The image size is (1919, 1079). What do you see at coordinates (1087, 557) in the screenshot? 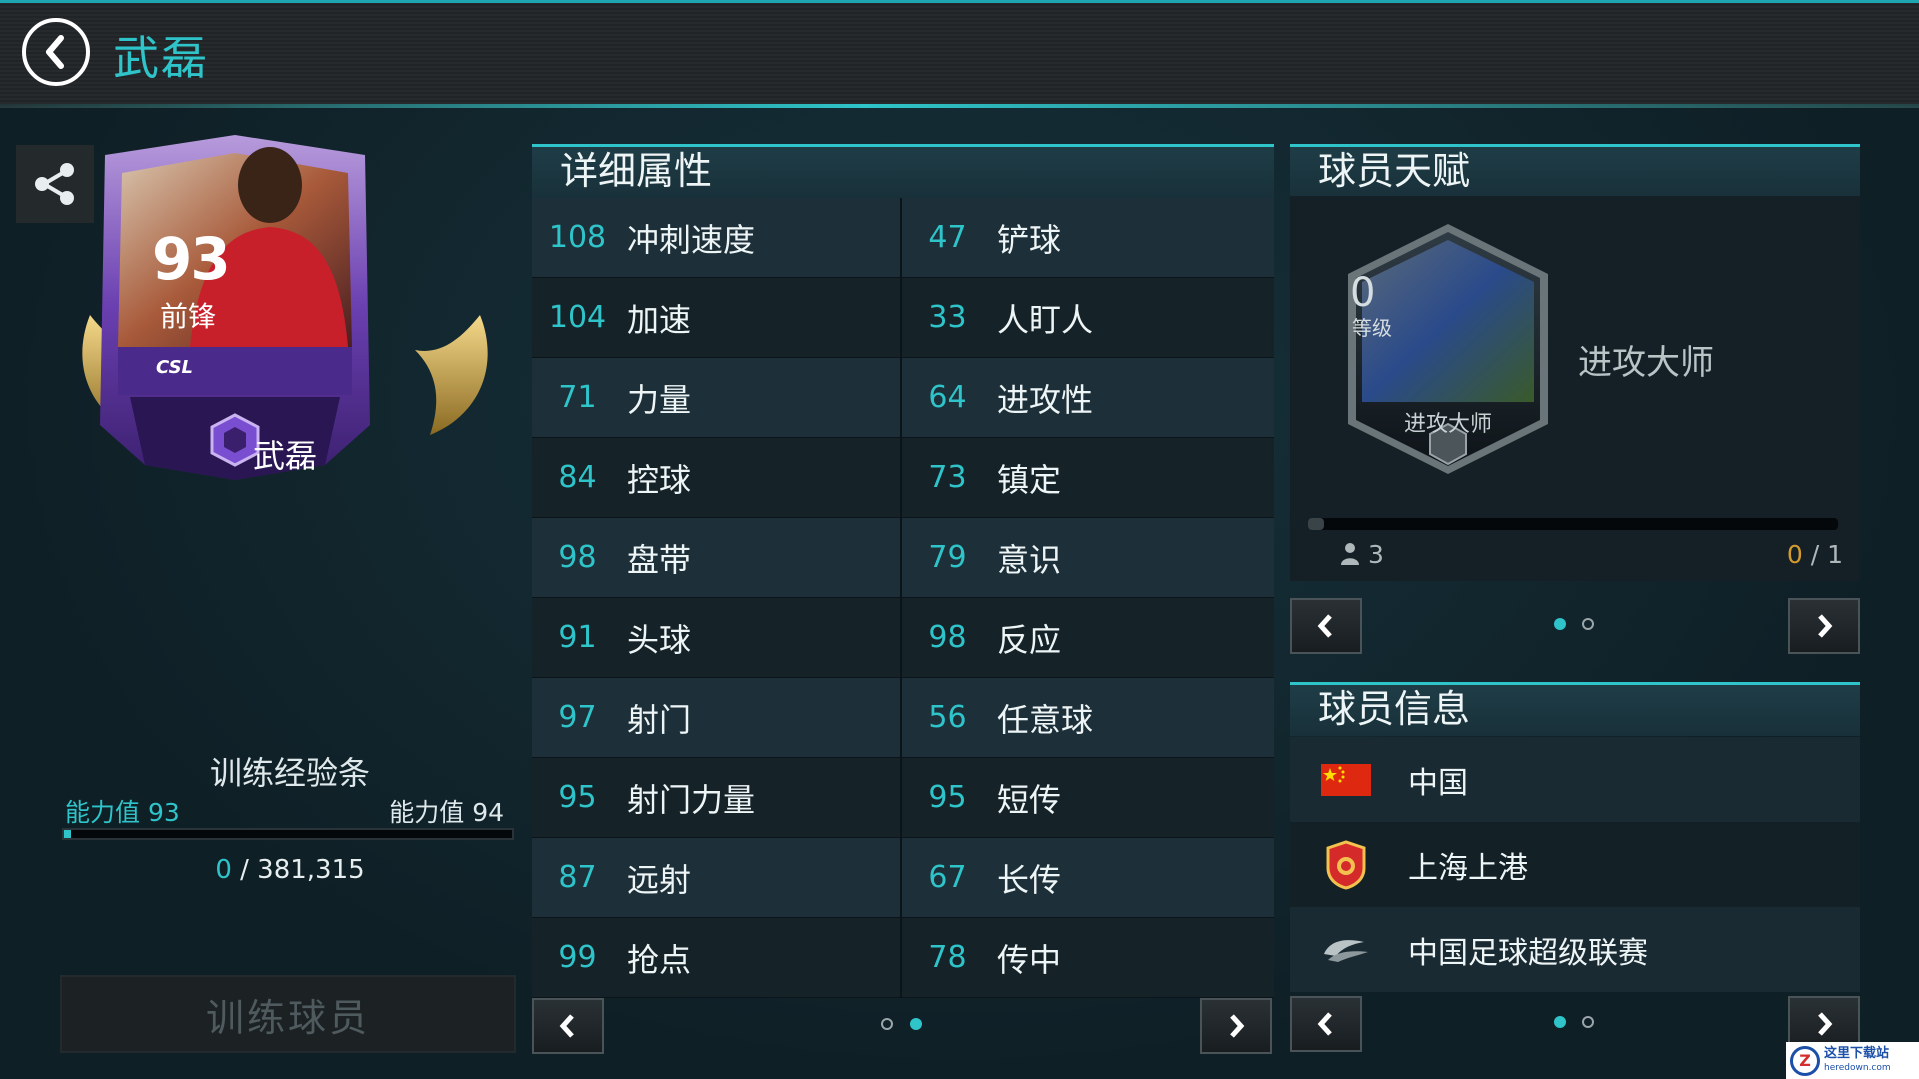
I see `attribute-cell: 79 意识` at bounding box center [1087, 557].